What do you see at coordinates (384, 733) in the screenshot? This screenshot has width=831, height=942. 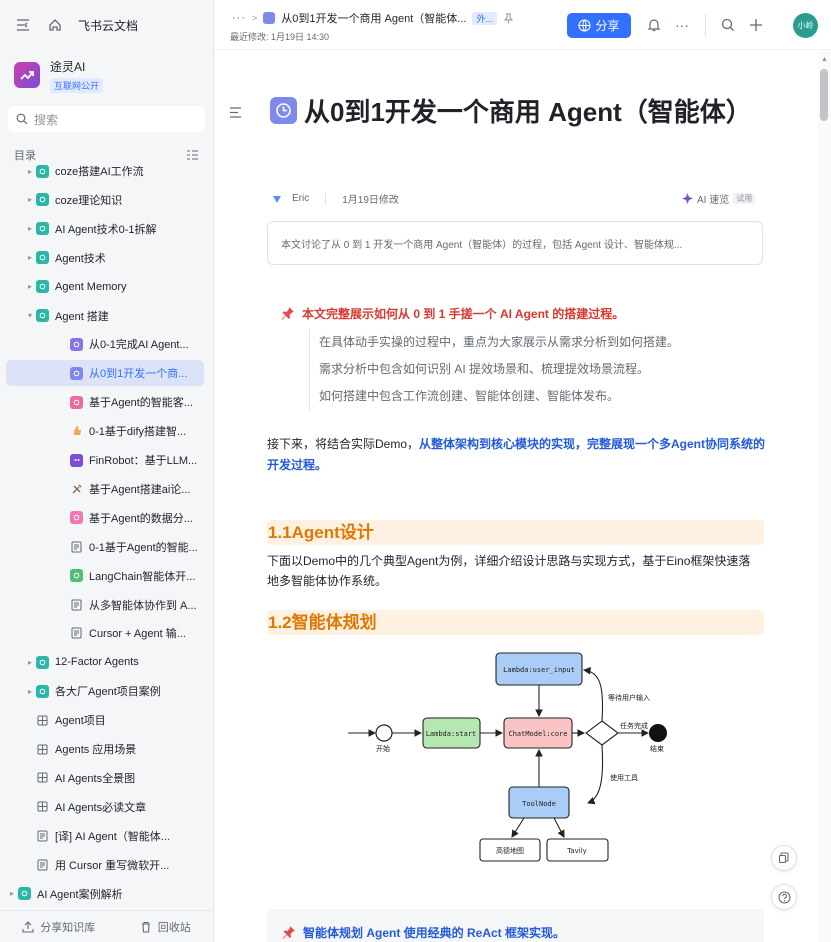 I see `start-node` at bounding box center [384, 733].